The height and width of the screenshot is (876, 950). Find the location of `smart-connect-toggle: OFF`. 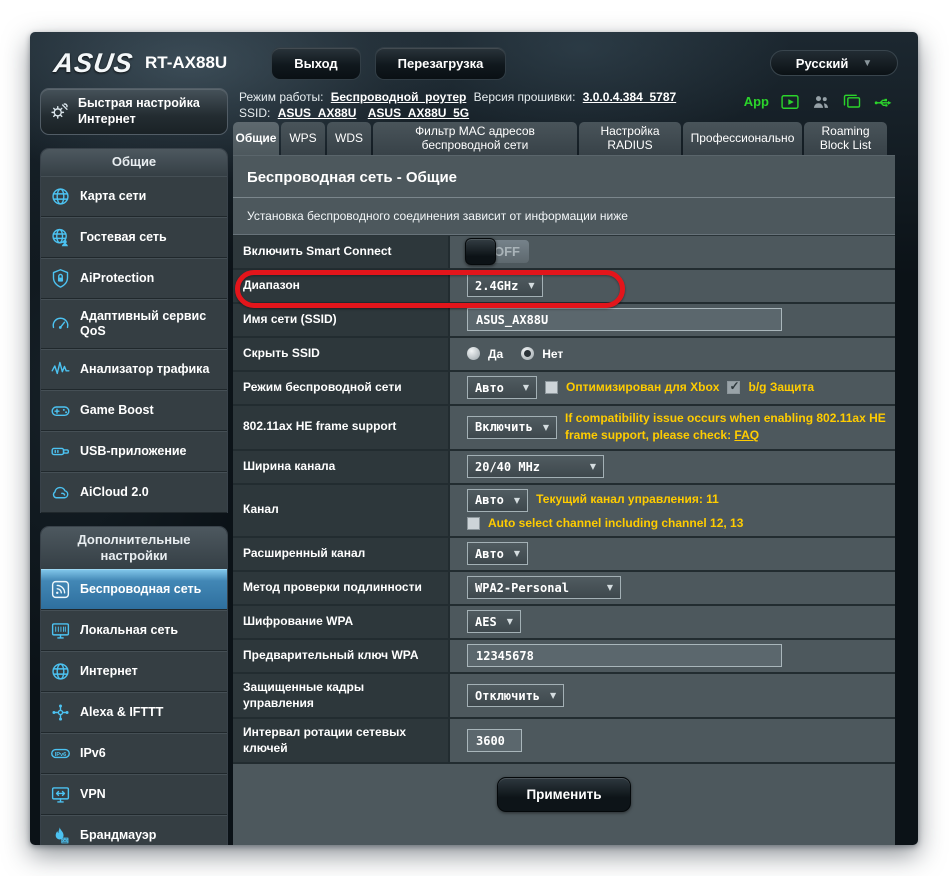

smart-connect-toggle: OFF is located at coordinates (497, 252).